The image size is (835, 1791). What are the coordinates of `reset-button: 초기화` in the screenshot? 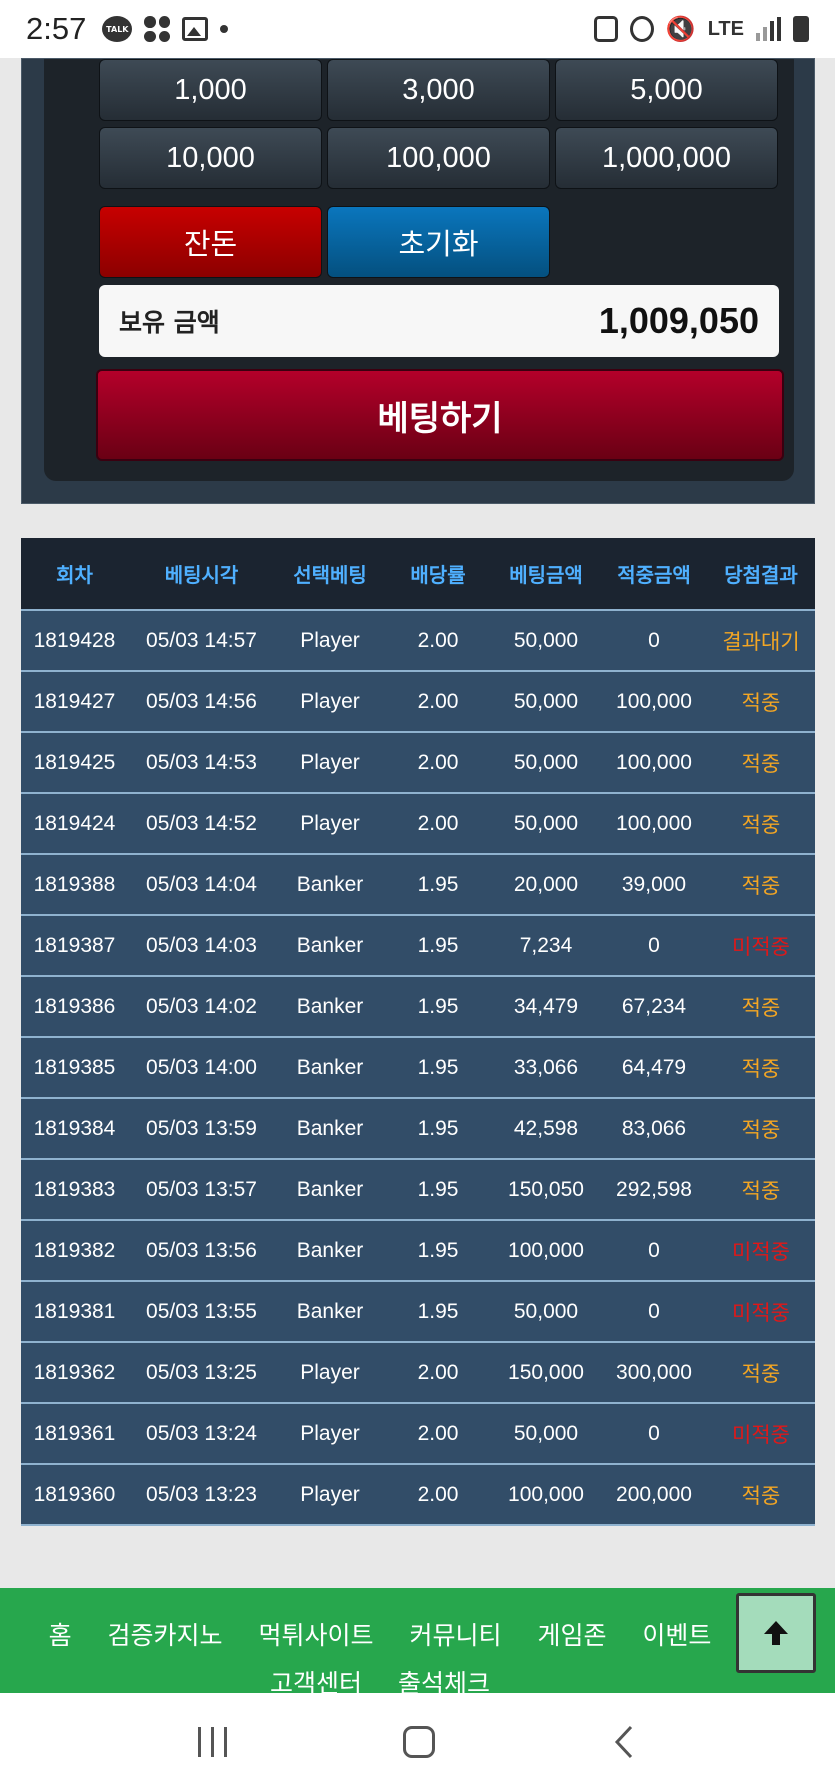 It's located at (438, 242).